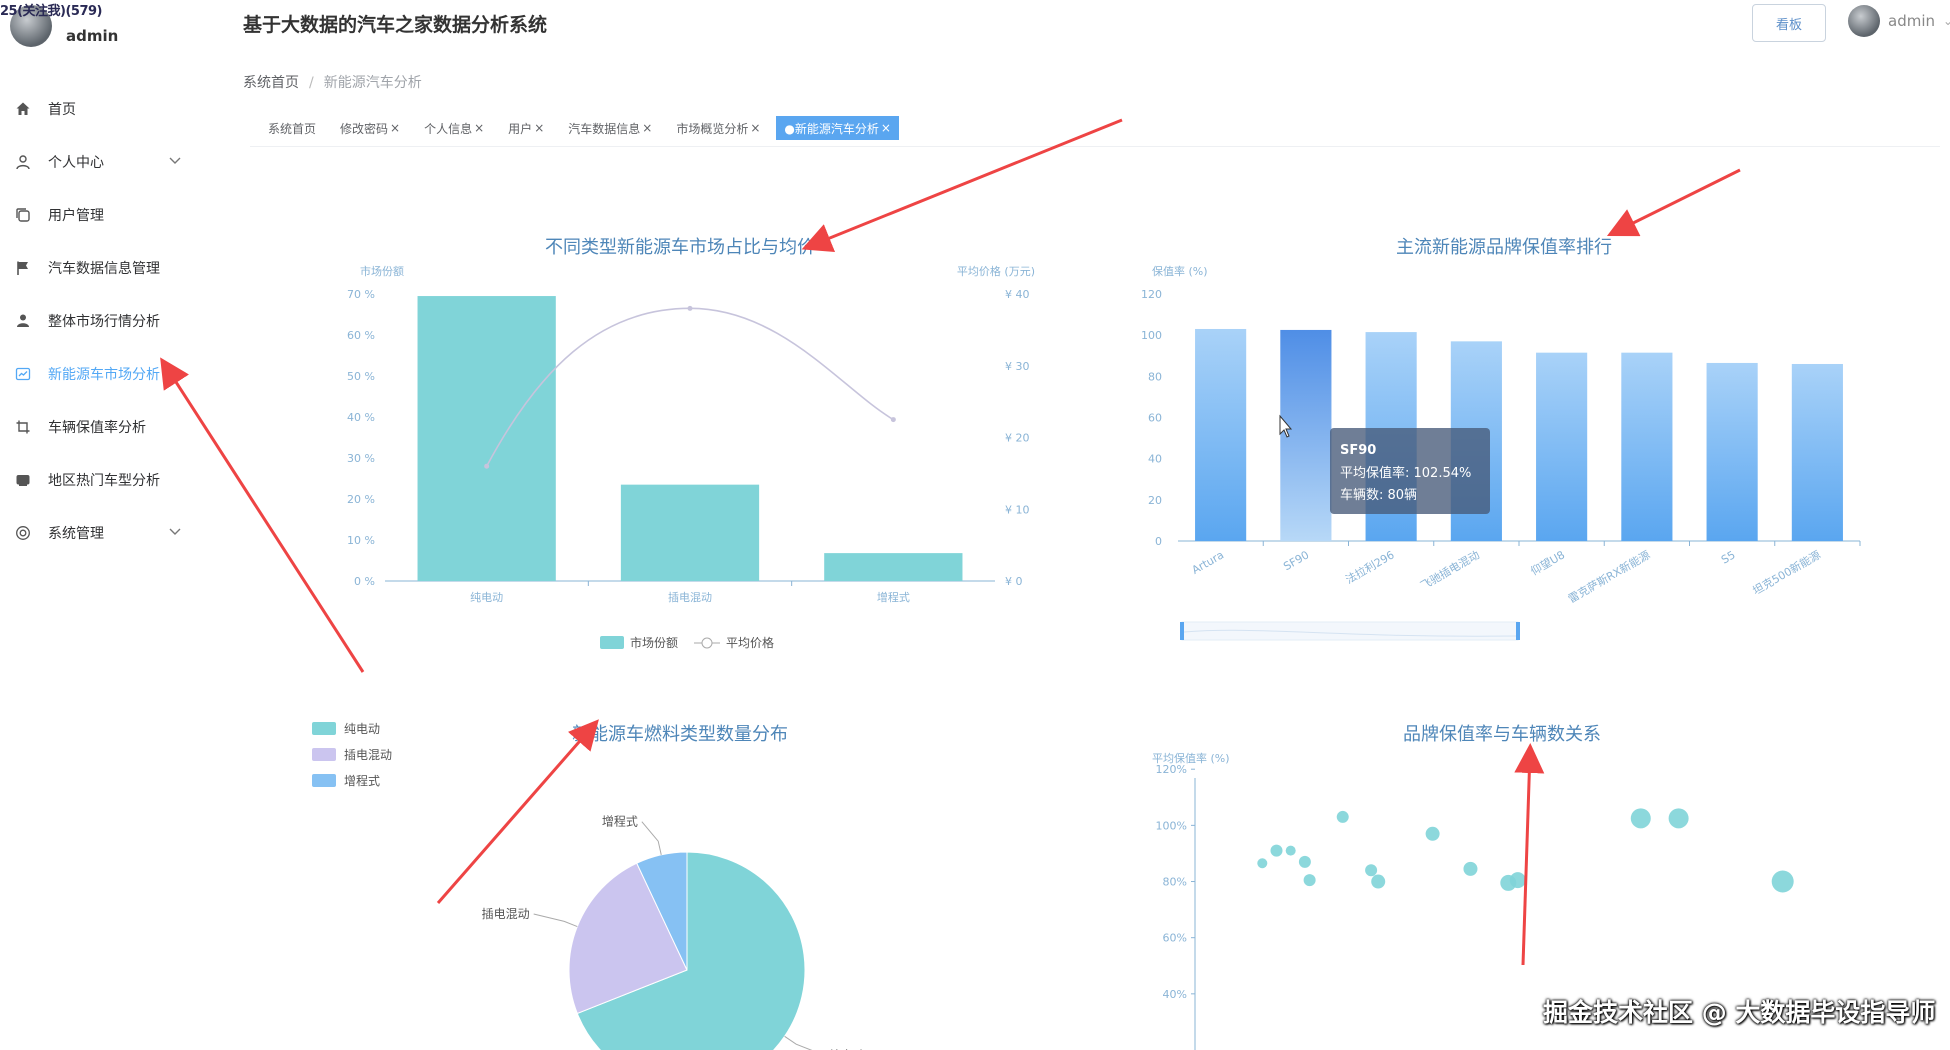 The image size is (1950, 1050). Describe the element at coordinates (1864, 21) in the screenshot. I see `user-avatar` at that location.